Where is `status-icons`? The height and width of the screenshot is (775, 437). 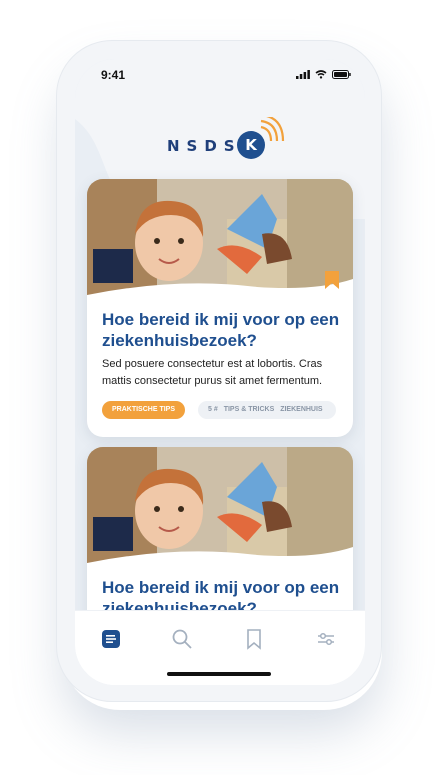
status-icons is located at coordinates (323, 74).